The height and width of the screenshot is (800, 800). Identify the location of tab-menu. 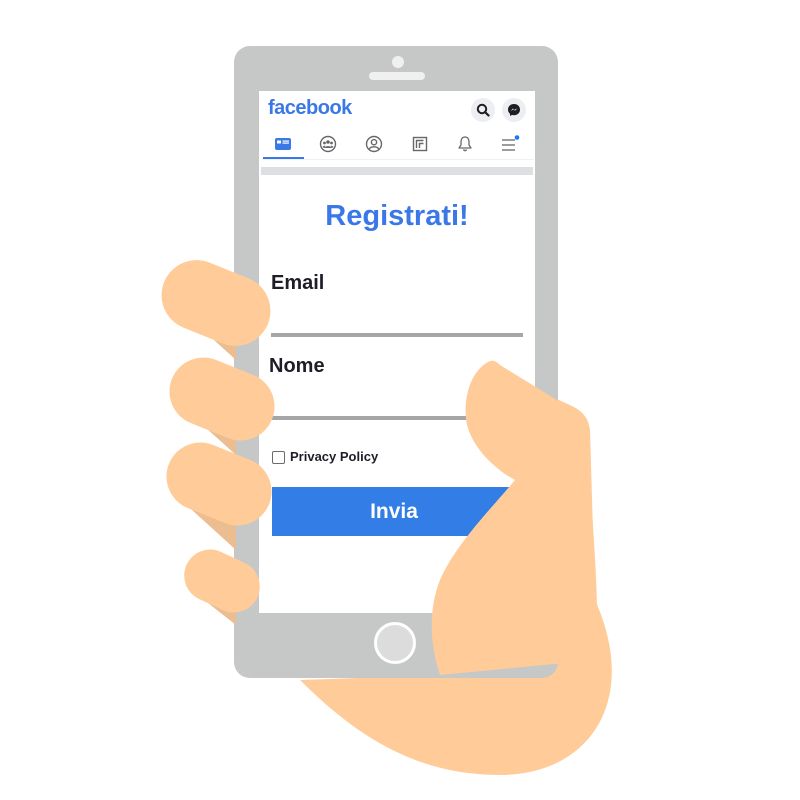
(510, 144).